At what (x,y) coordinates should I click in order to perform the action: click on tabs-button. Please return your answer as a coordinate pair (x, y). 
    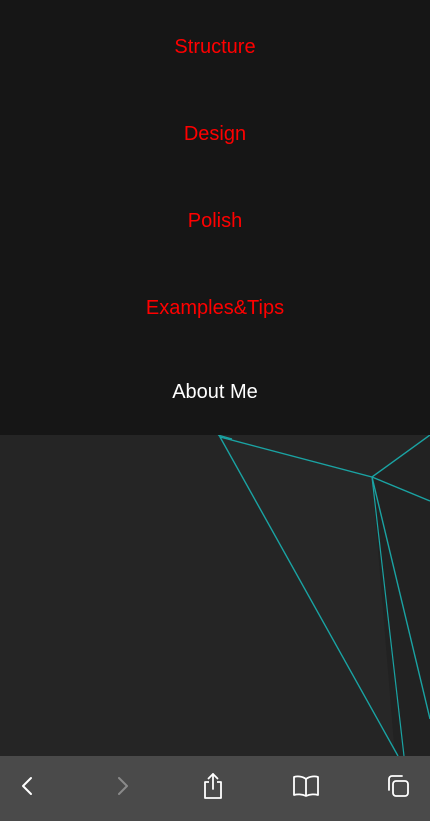
    Looking at the image, I should click on (398, 786).